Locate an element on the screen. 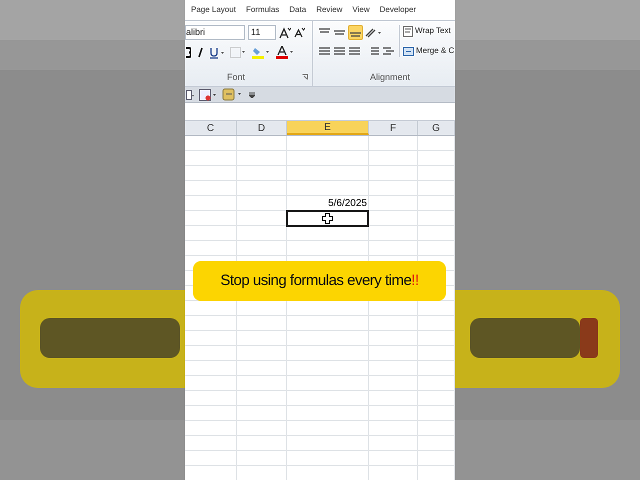  customize-toolbar-icon is located at coordinates (252, 95).